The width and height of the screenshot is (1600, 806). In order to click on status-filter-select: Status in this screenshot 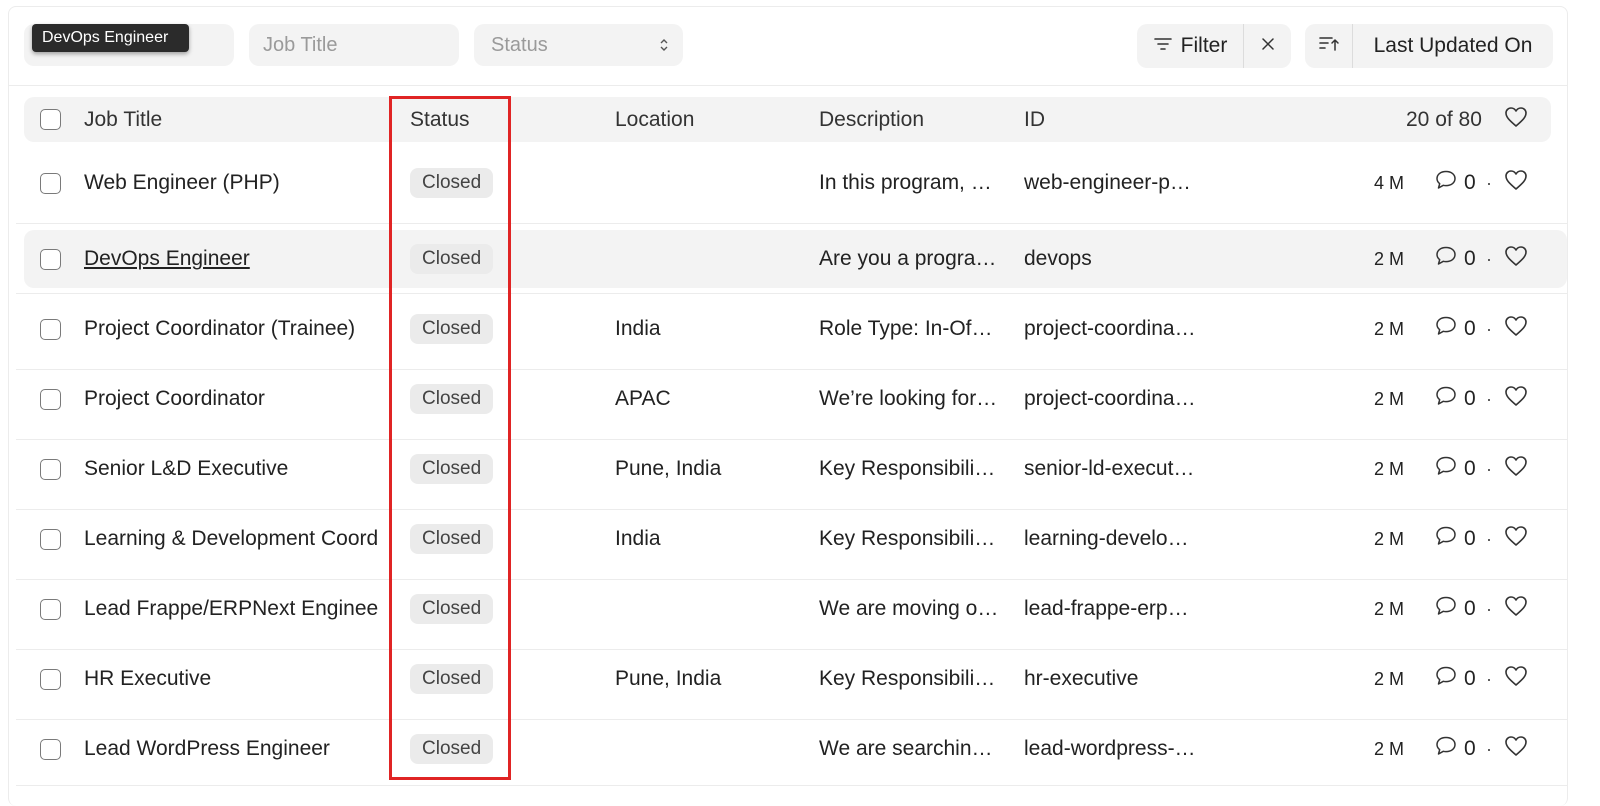, I will do `click(578, 45)`.